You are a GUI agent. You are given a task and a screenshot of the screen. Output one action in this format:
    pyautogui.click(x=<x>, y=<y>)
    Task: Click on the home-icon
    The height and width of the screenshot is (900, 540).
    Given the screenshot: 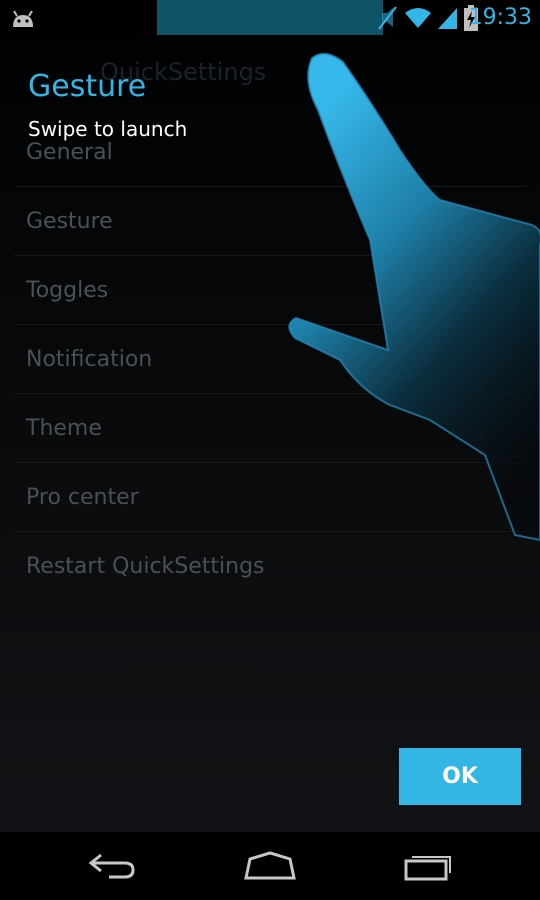 What is the action you would take?
    pyautogui.click(x=270, y=865)
    